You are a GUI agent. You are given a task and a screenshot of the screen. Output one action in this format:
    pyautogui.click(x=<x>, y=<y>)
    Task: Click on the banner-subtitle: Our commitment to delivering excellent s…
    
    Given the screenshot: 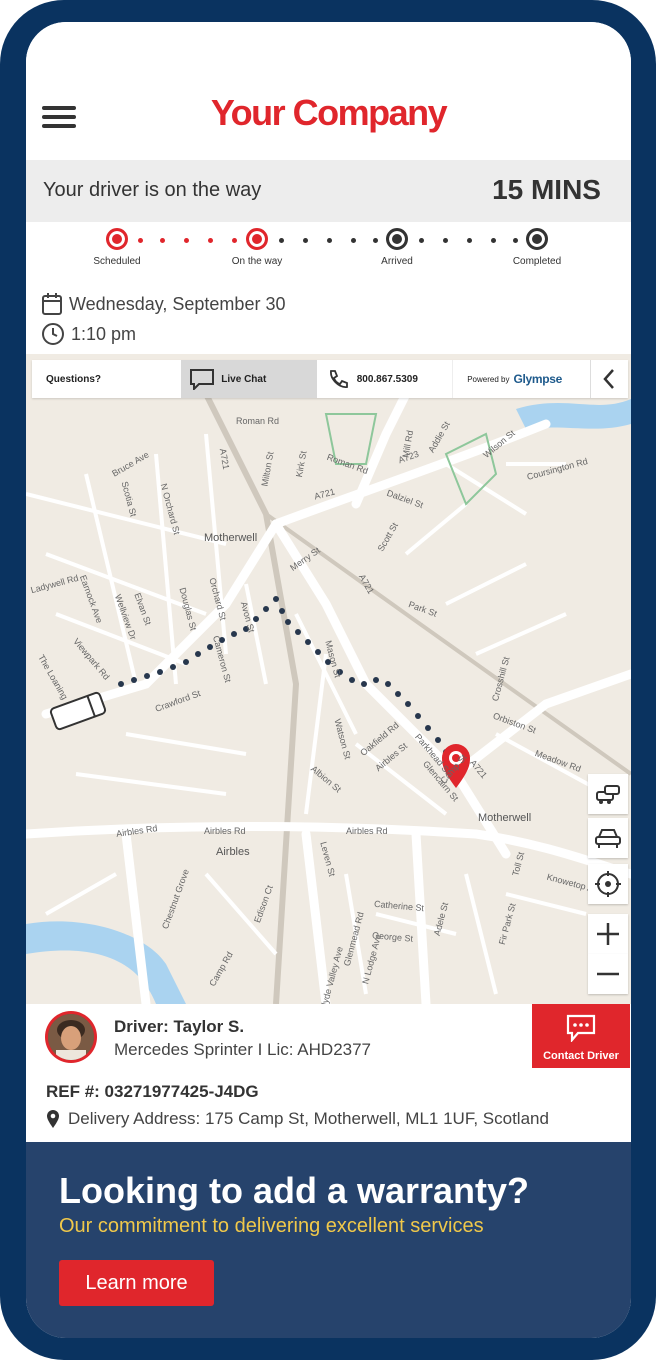 What is the action you would take?
    pyautogui.click(x=271, y=1226)
    